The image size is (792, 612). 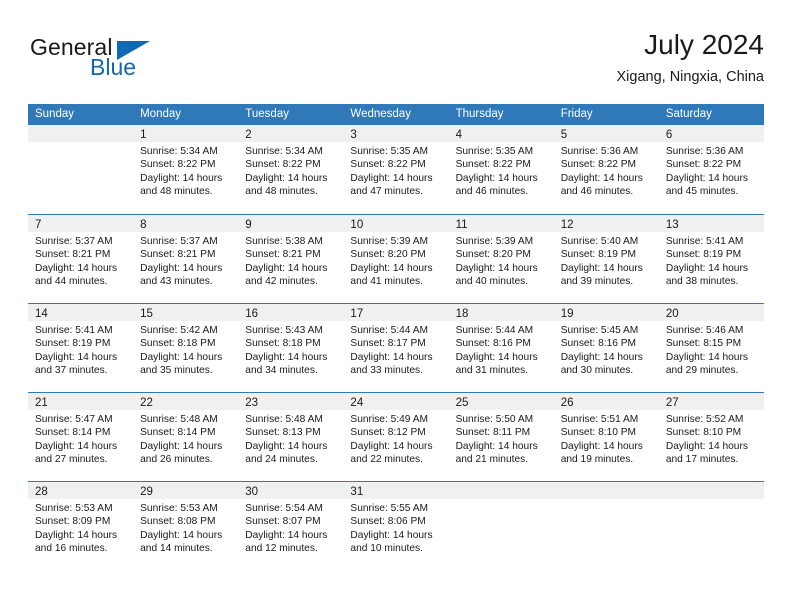 I want to click on page-title: July 2024, so click(x=704, y=44).